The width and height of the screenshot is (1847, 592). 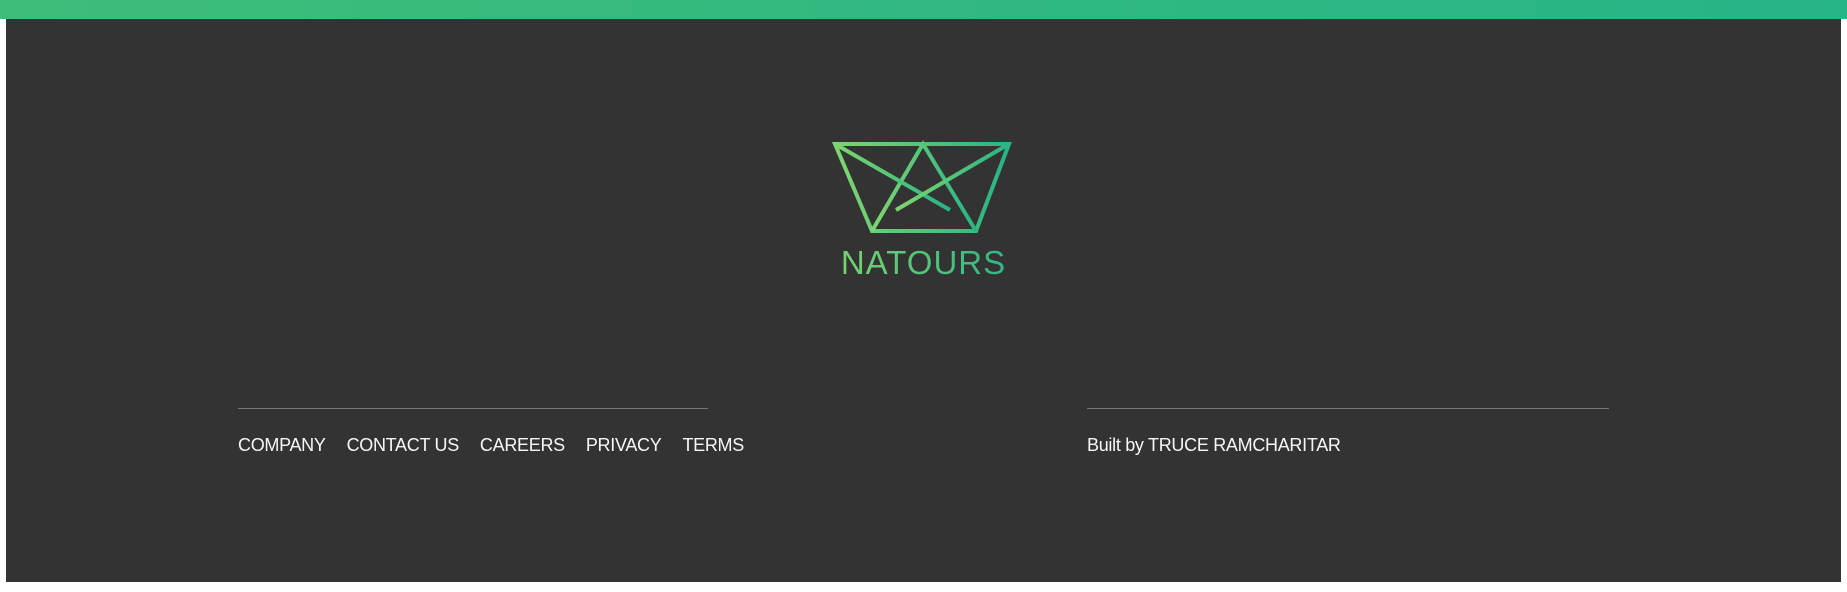 I want to click on crown-logo-icon, so click(x=921, y=186).